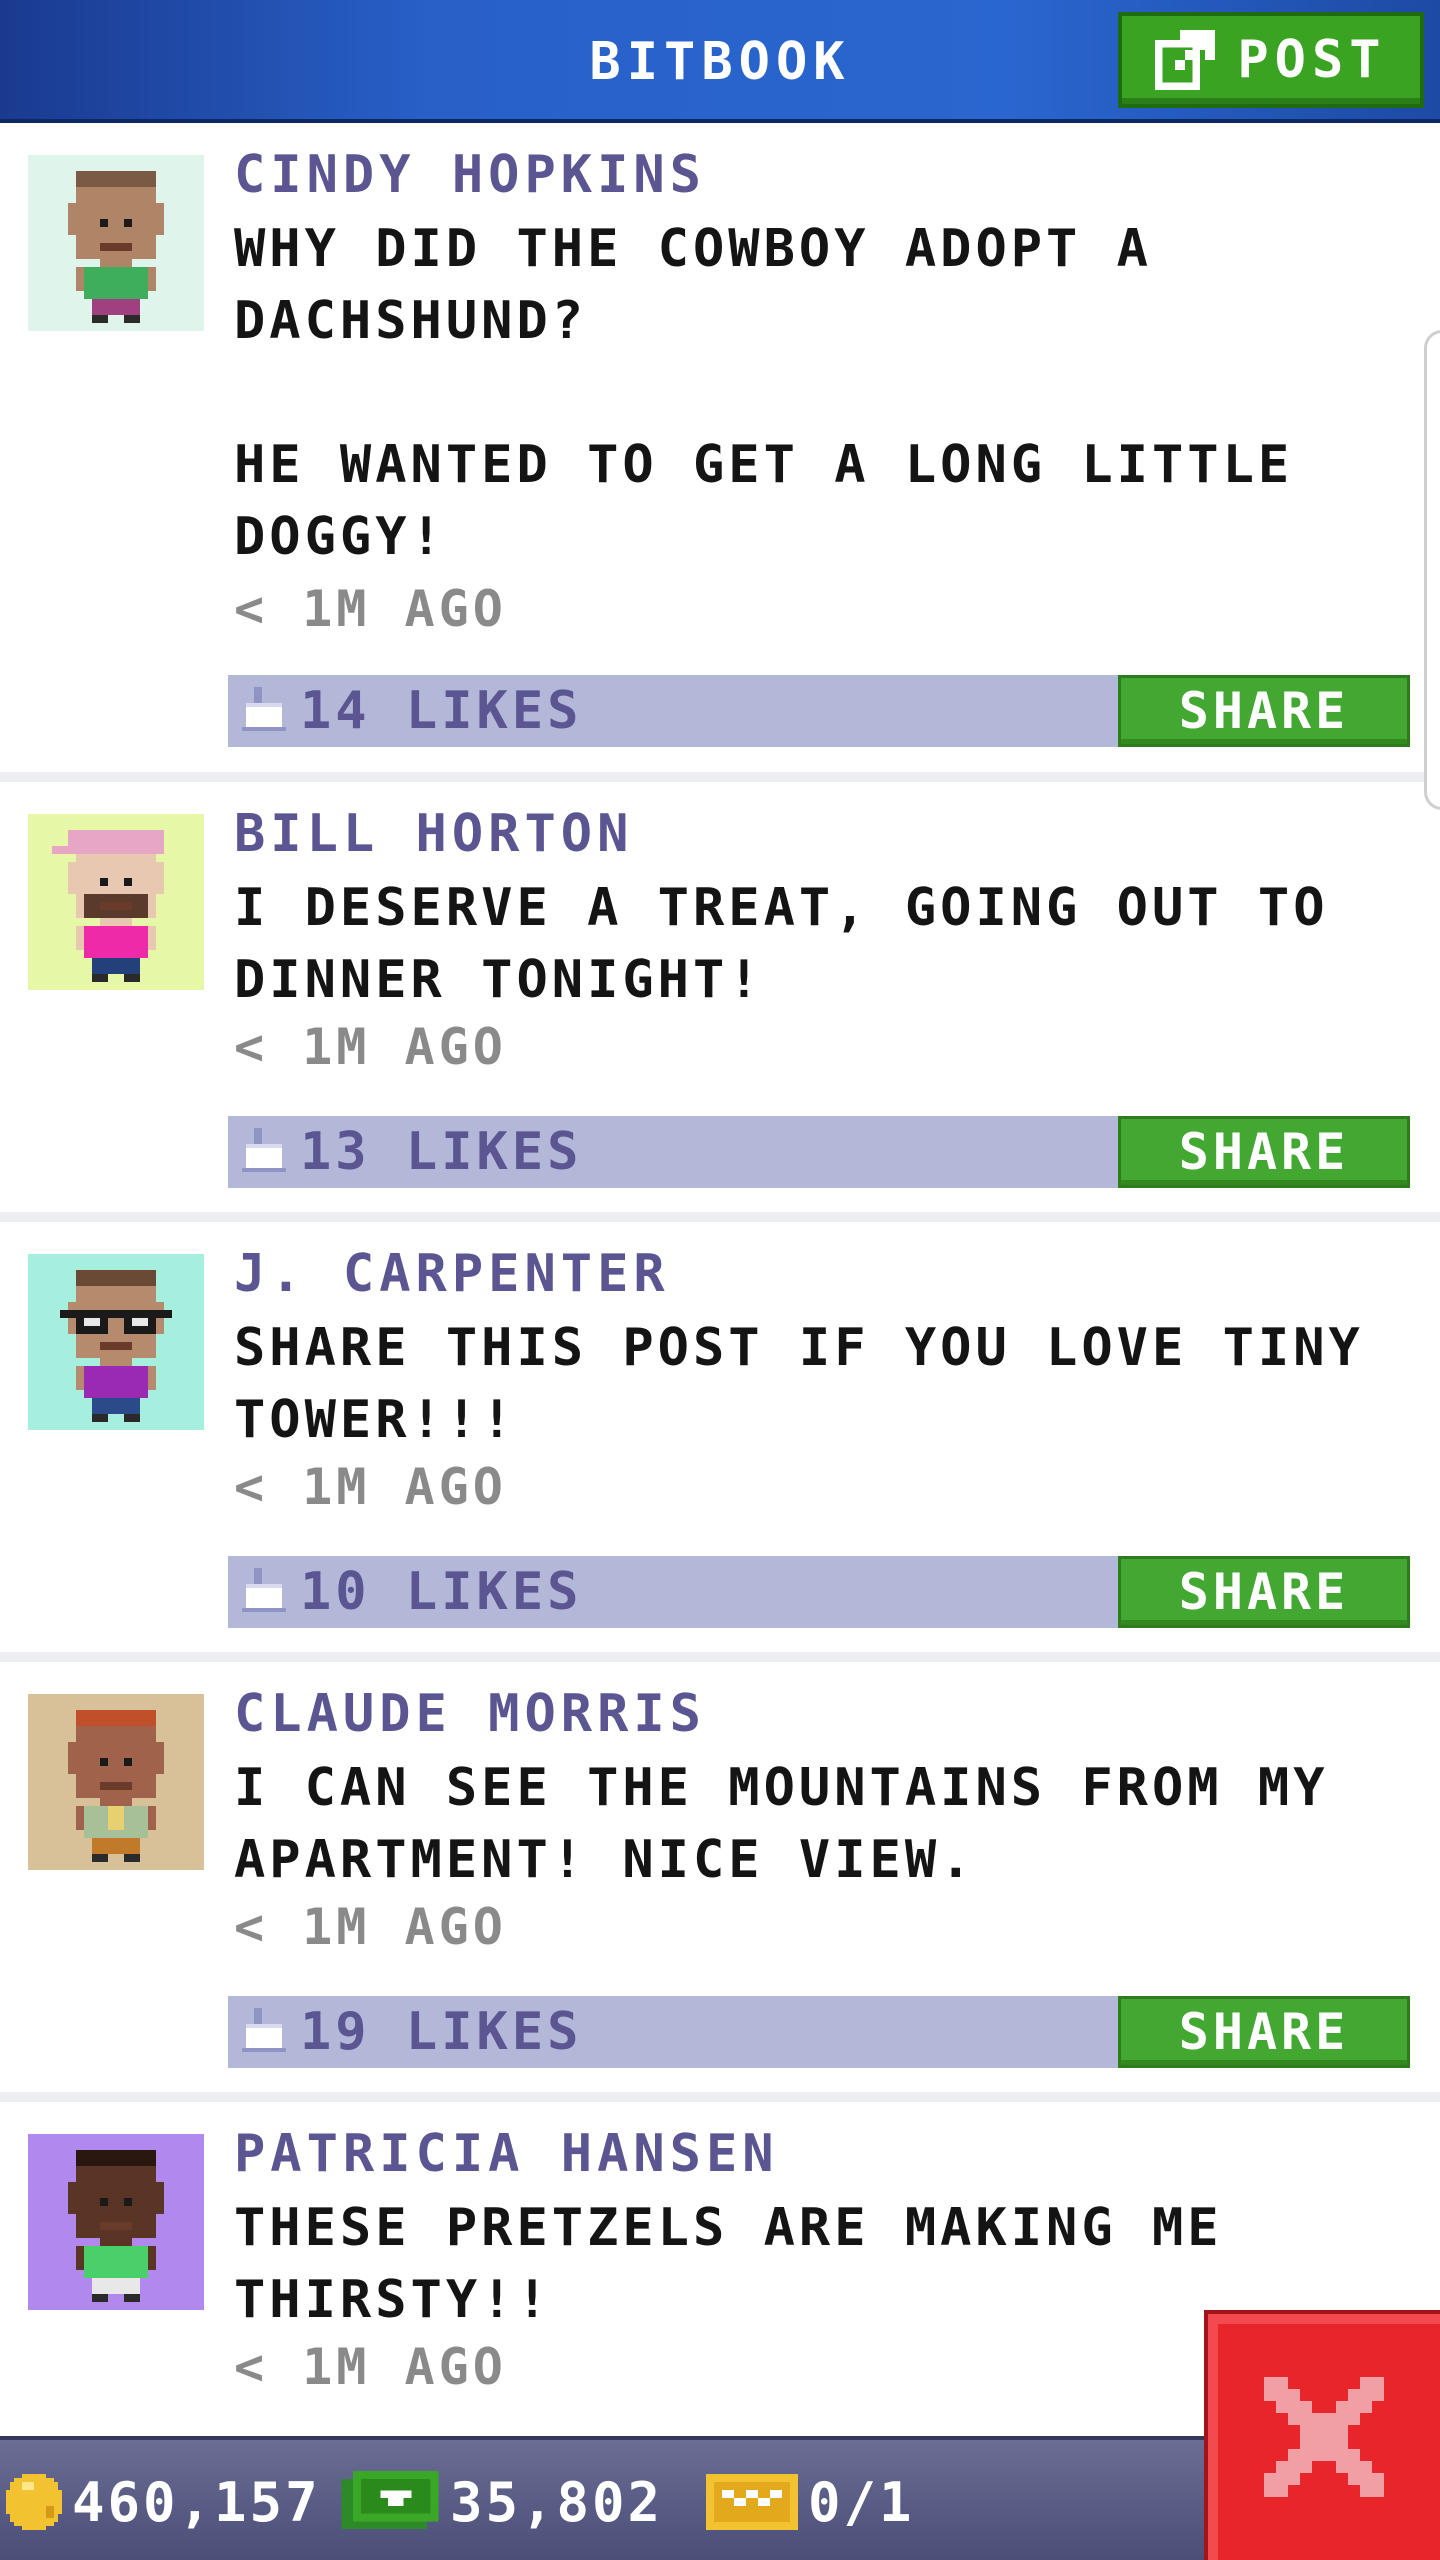 Image resolution: width=1440 pixels, height=2560 pixels. I want to click on bux-value: 35,802, so click(557, 2502).